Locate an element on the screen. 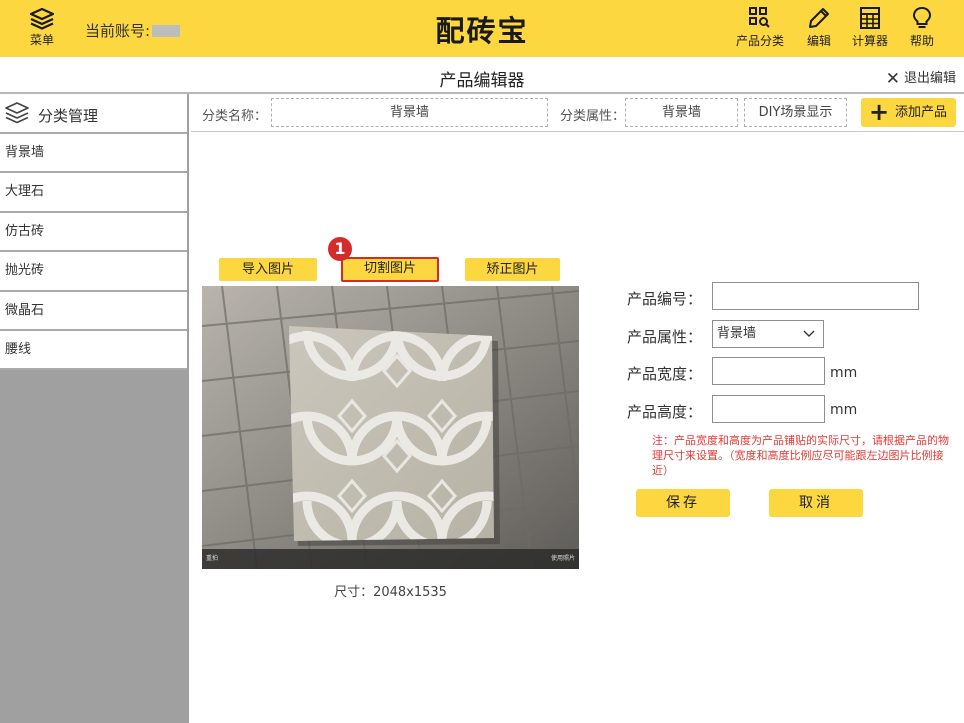 The height and width of the screenshot is (723, 964). image-size-text: 尺寸：2048x1535 is located at coordinates (390, 592).